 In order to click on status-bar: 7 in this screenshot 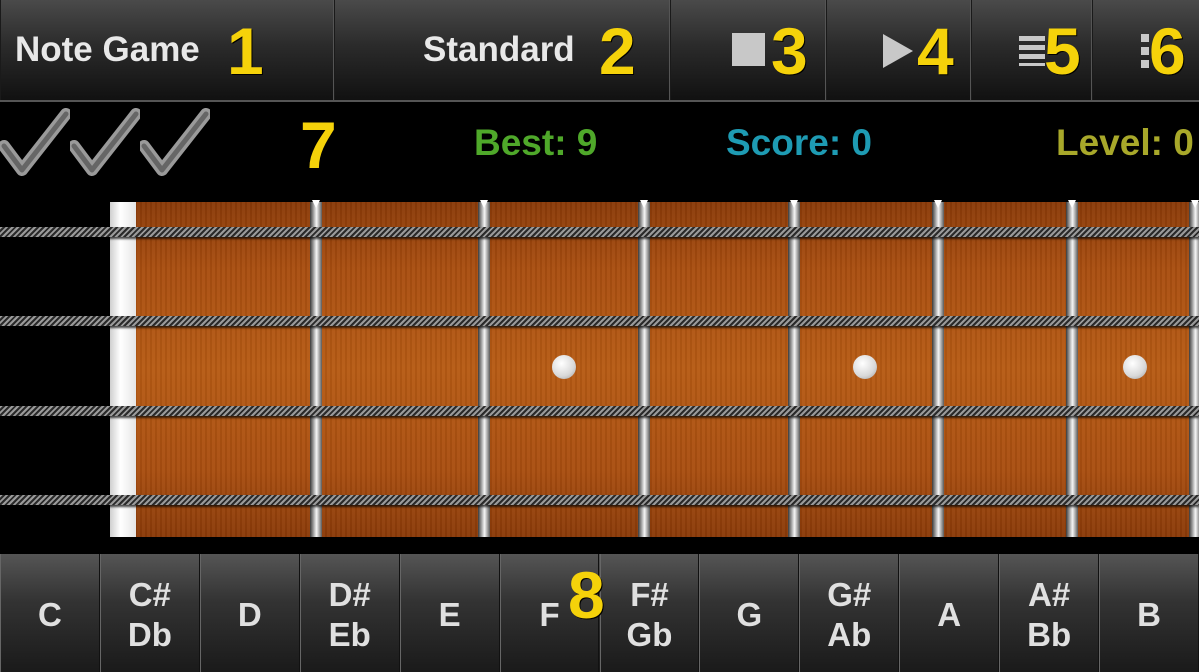, I will do `click(599, 146)`.